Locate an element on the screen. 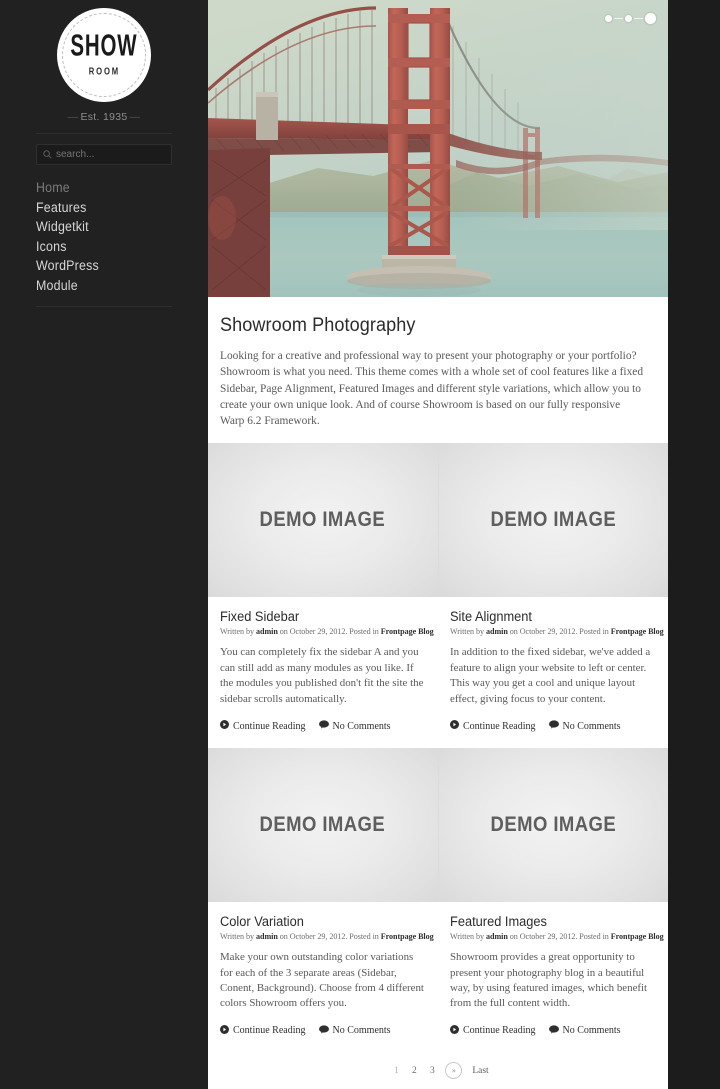 The image size is (720, 1089). demo-image-2: DEMO IMAGE is located at coordinates (553, 520).